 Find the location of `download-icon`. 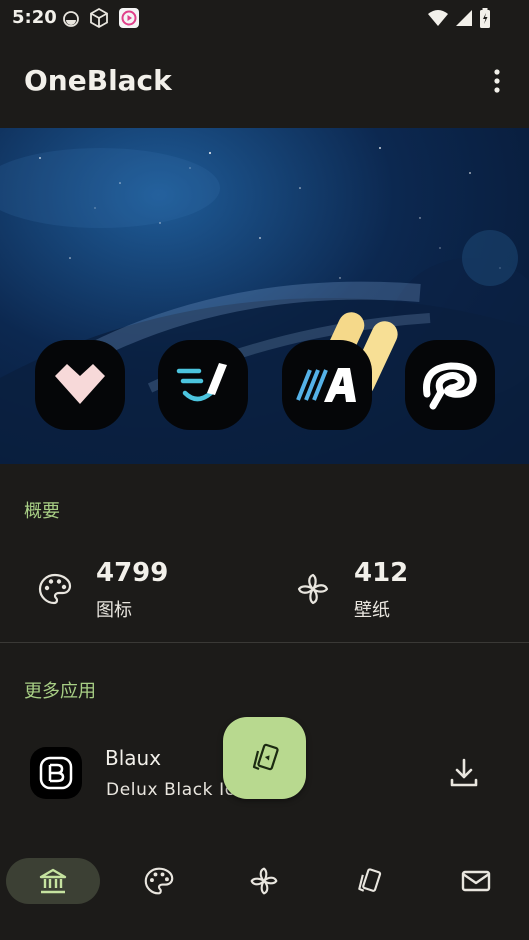

download-icon is located at coordinates (464, 773).